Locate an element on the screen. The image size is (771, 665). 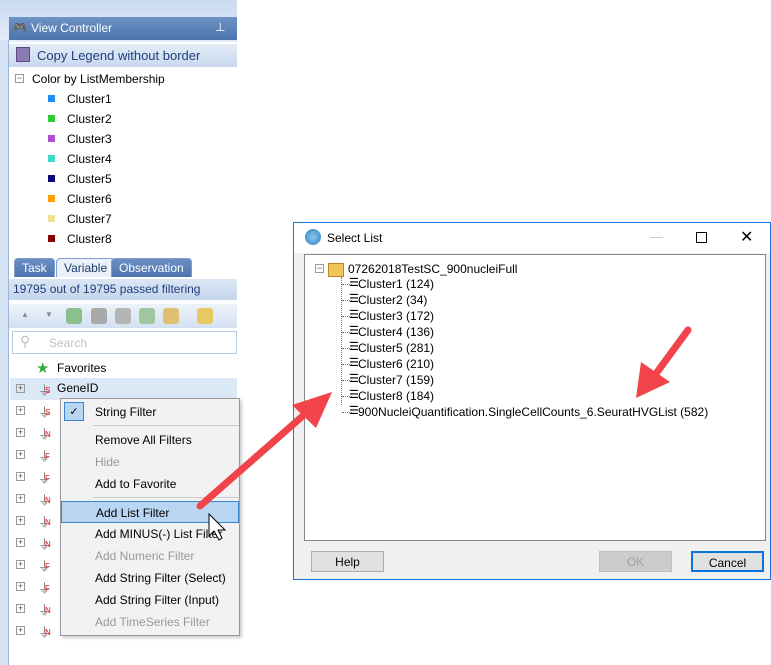
arrow-to-hvg-list is located at coordinates (664, 362).